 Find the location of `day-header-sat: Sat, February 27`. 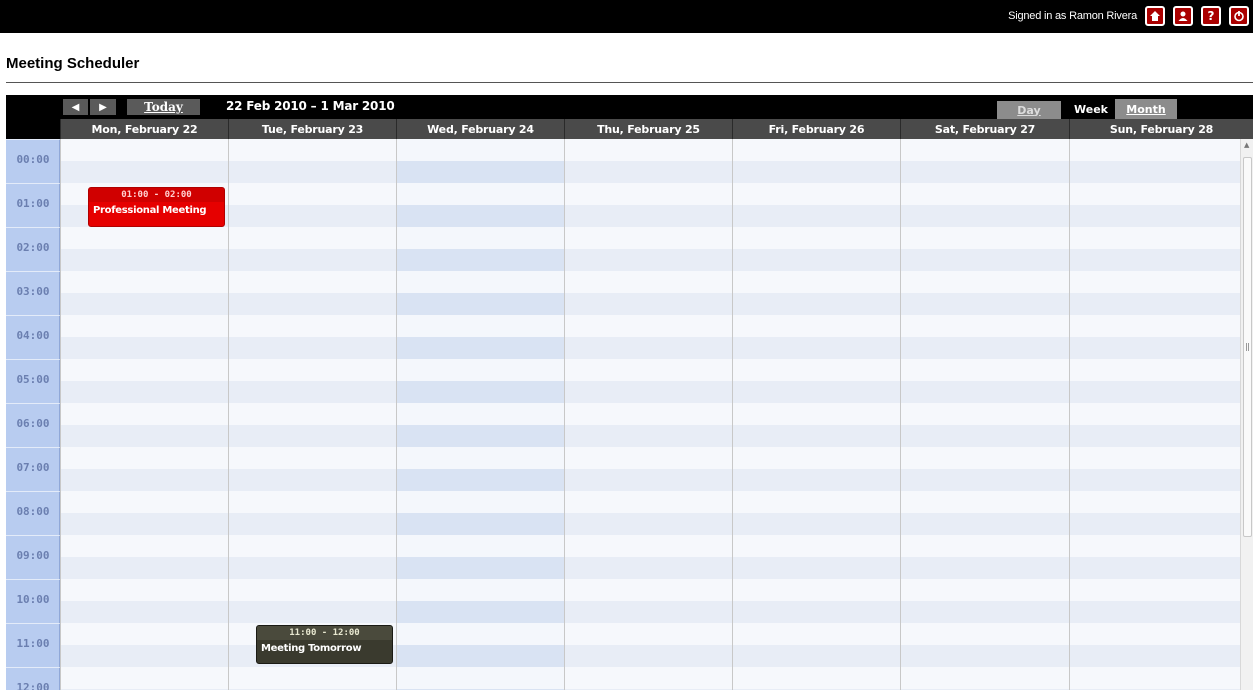

day-header-sat: Sat, February 27 is located at coordinates (984, 129).